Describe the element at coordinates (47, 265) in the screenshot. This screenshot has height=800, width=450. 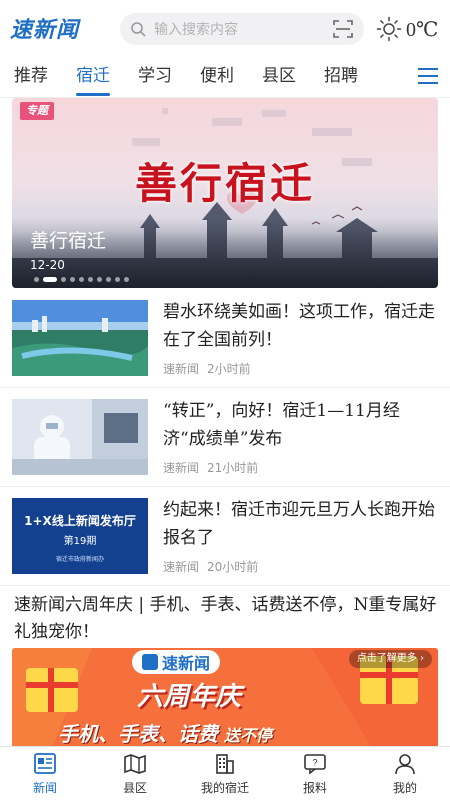
I see `banner-date: 12-20` at that location.